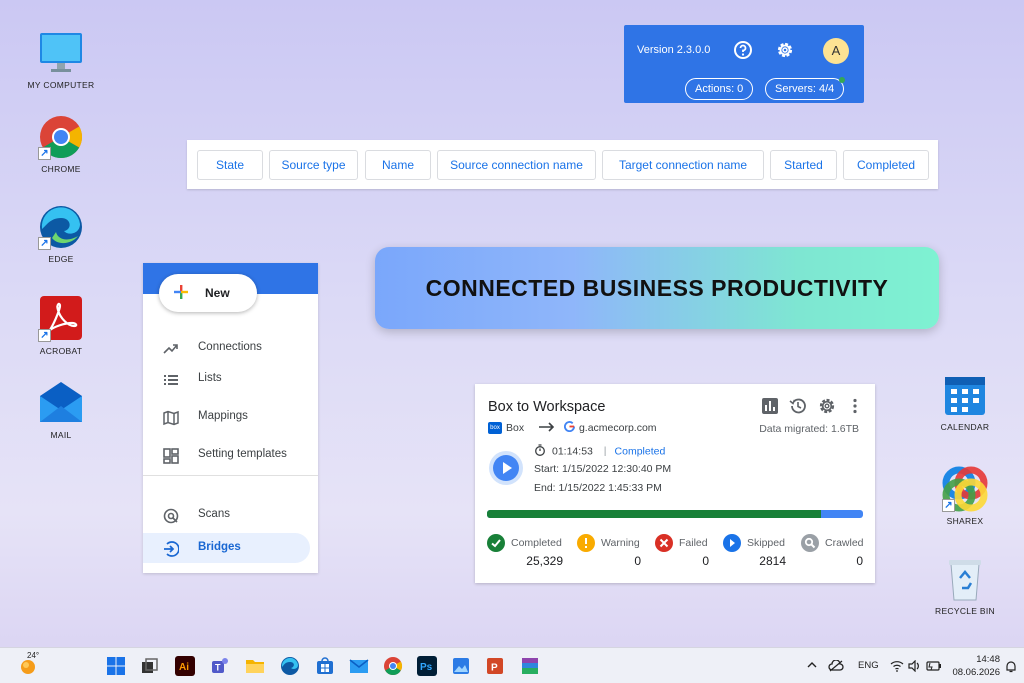 This screenshot has width=1024, height=683. I want to click on teams-icon: T, so click(220, 666).